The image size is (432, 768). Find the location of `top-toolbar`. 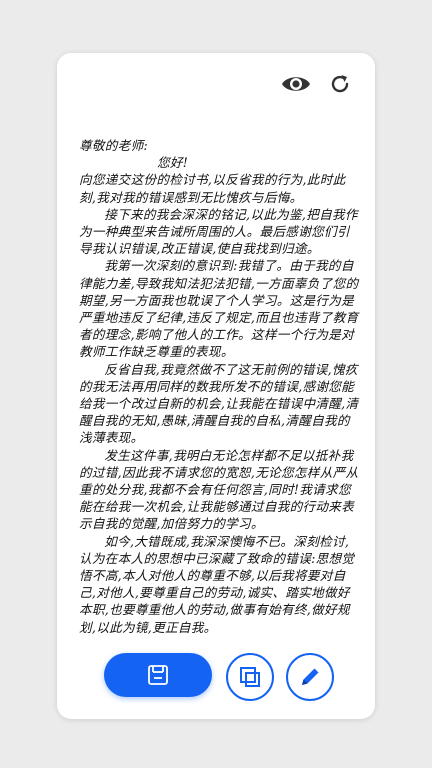

top-toolbar is located at coordinates (318, 84).